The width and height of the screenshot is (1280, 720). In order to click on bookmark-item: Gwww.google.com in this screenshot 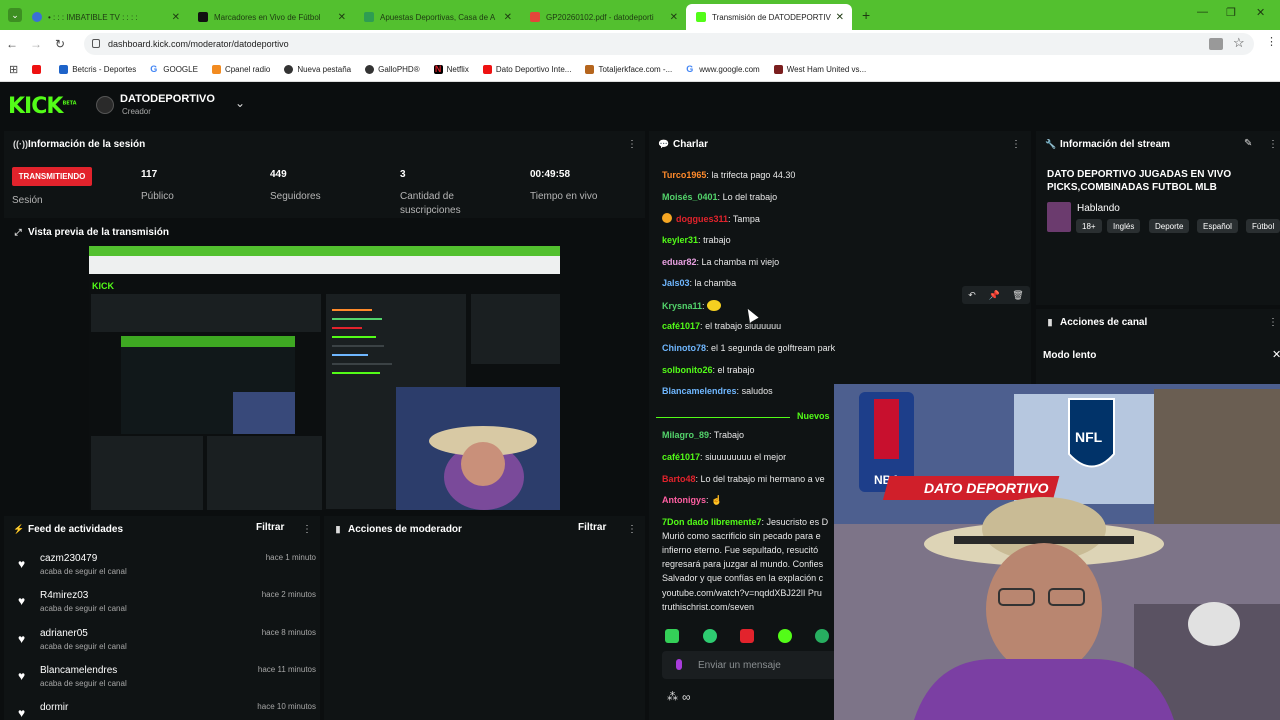, I will do `click(723, 69)`.